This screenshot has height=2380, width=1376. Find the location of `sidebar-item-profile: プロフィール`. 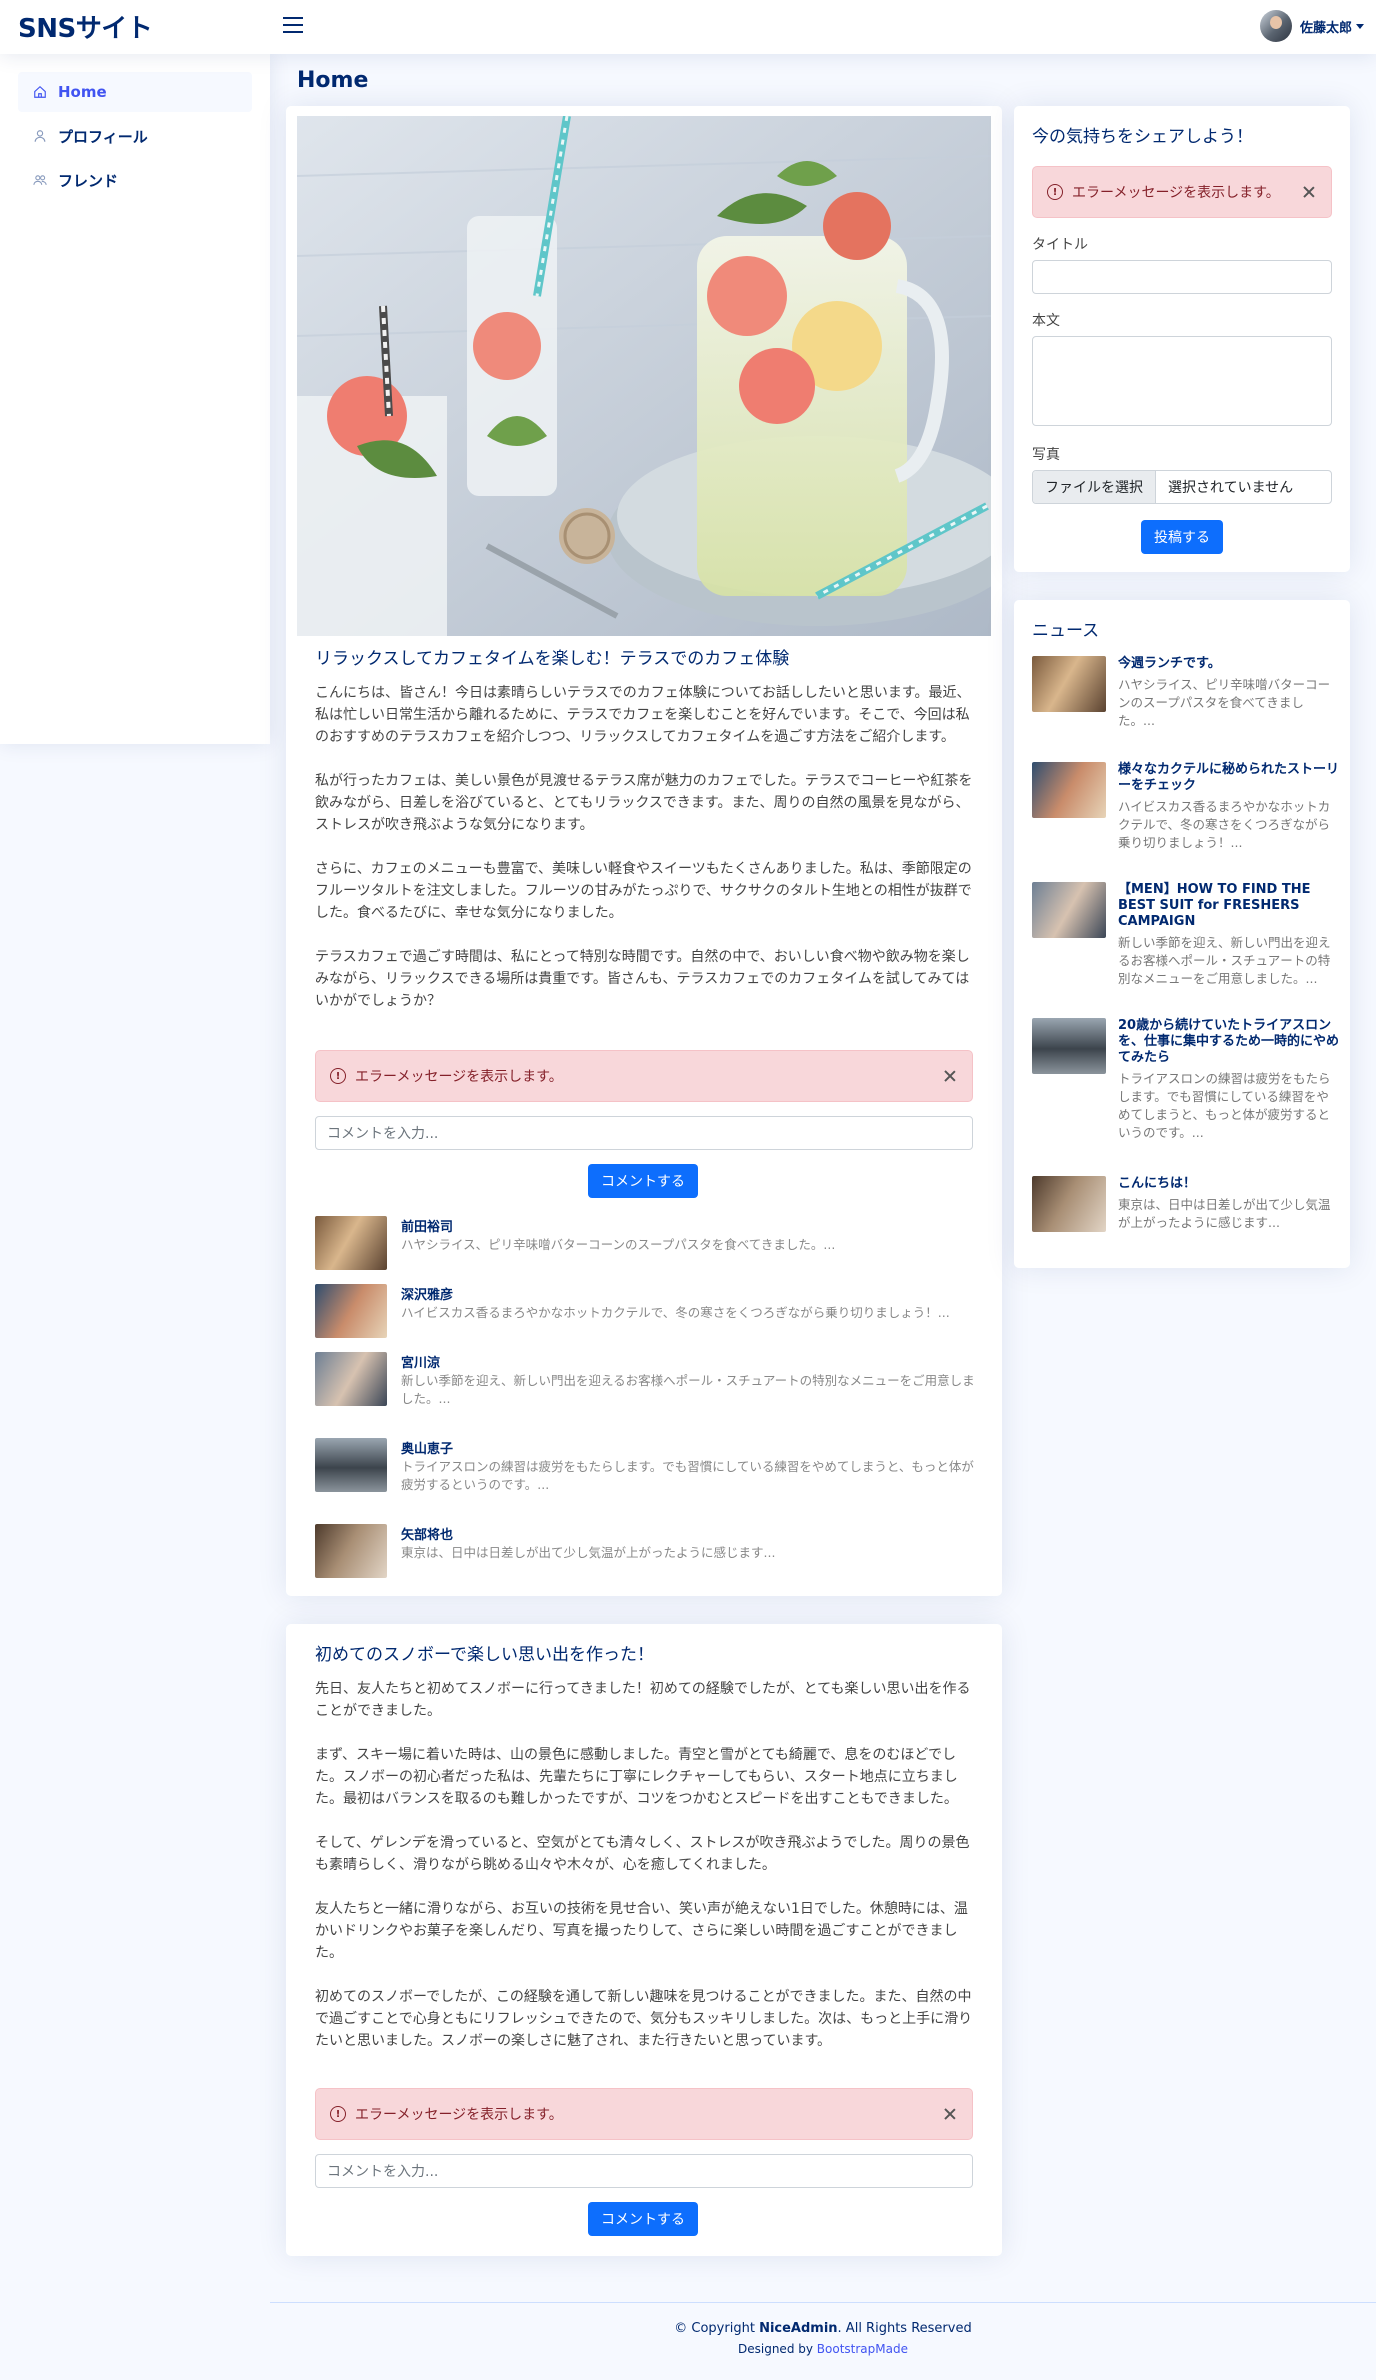

sidebar-item-profile: プロフィール is located at coordinates (135, 136).